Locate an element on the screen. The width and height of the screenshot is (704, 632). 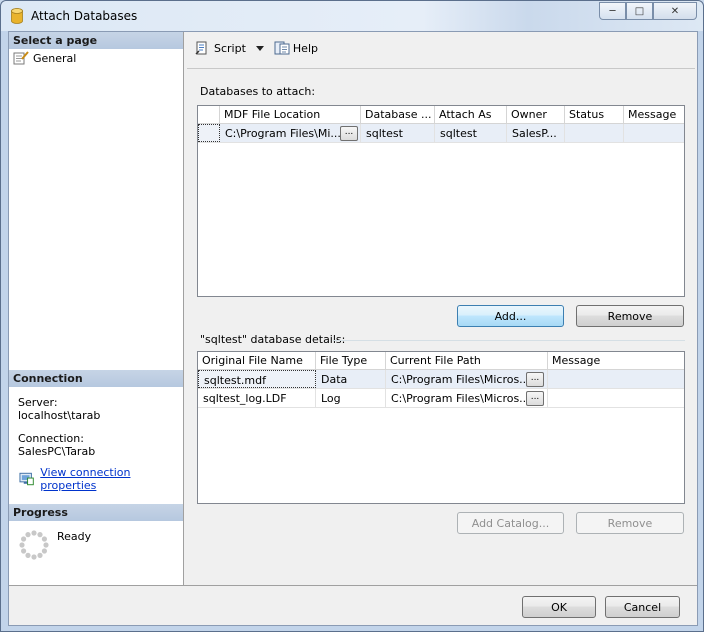
script-button: Script is located at coordinates (220, 48).